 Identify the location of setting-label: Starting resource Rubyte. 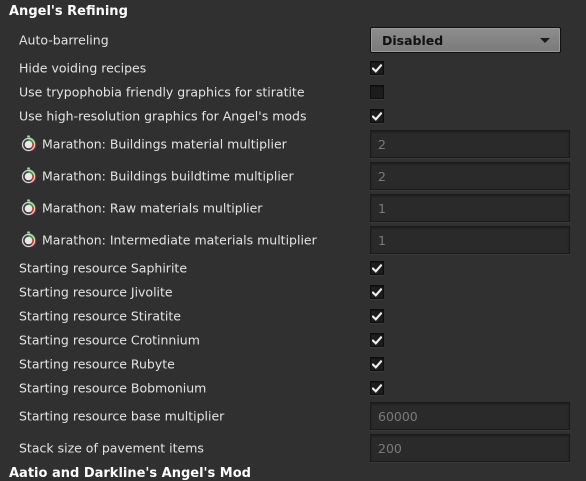
(97, 364).